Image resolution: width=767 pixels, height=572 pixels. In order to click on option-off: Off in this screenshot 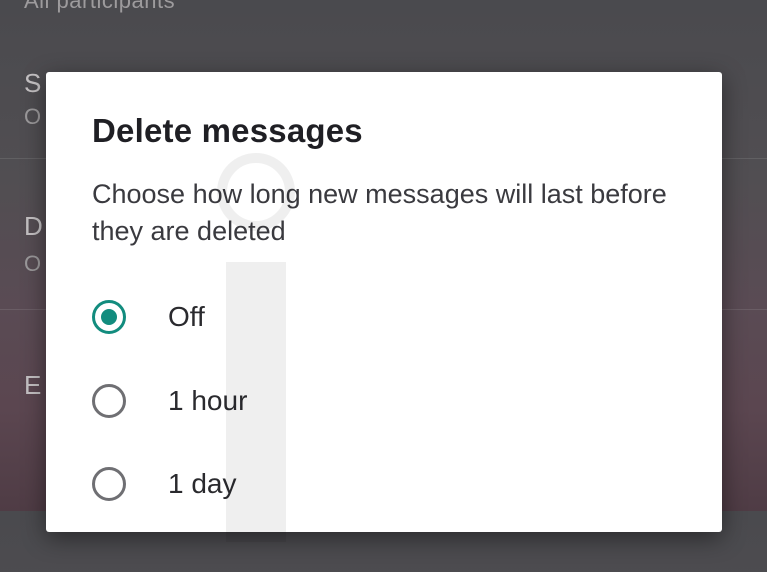, I will do `click(382, 317)`.